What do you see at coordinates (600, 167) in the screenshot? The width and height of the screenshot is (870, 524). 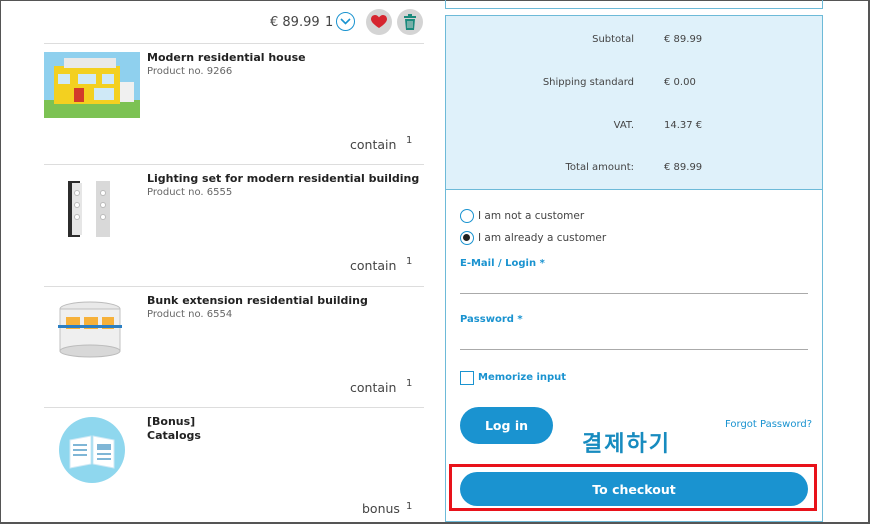 I see `total-label: Total amount:` at bounding box center [600, 167].